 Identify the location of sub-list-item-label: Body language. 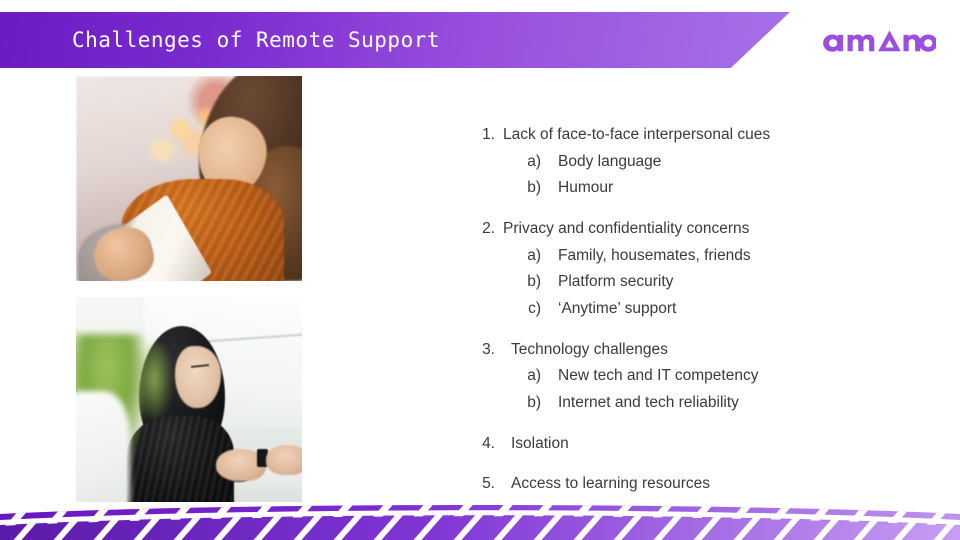
(610, 161).